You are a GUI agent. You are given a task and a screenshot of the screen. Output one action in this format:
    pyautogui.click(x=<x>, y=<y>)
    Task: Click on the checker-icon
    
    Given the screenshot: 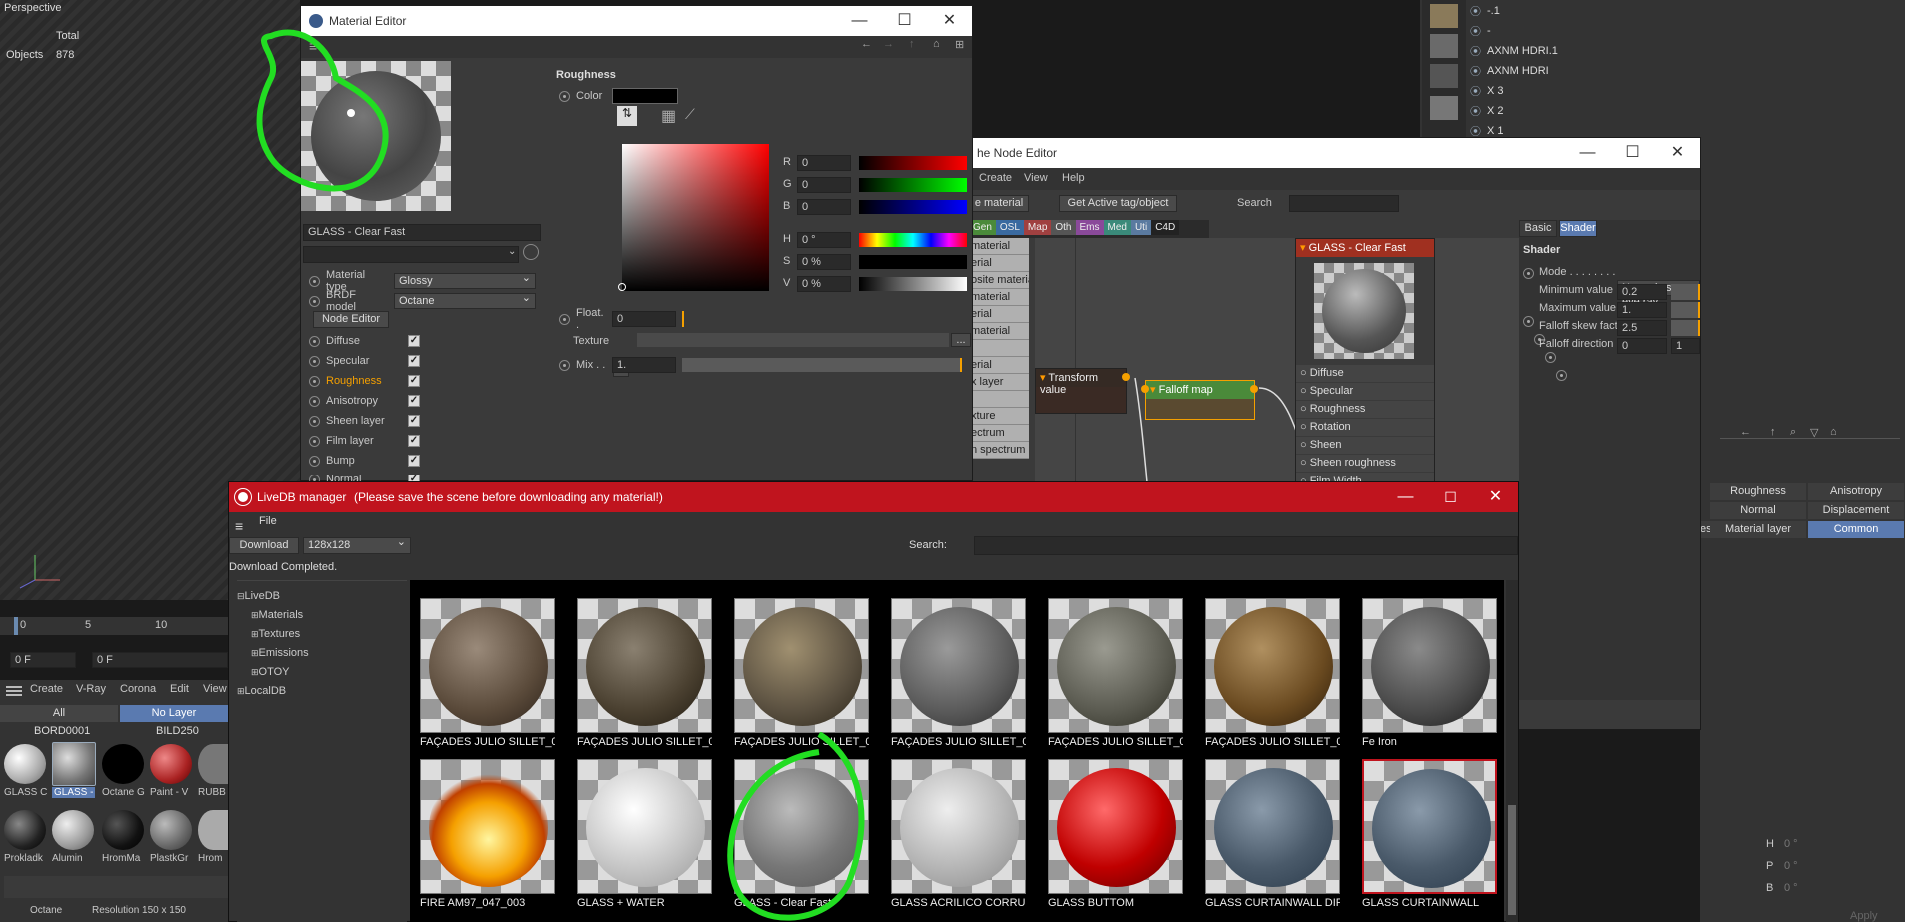 What is the action you would take?
    pyautogui.click(x=1444, y=46)
    